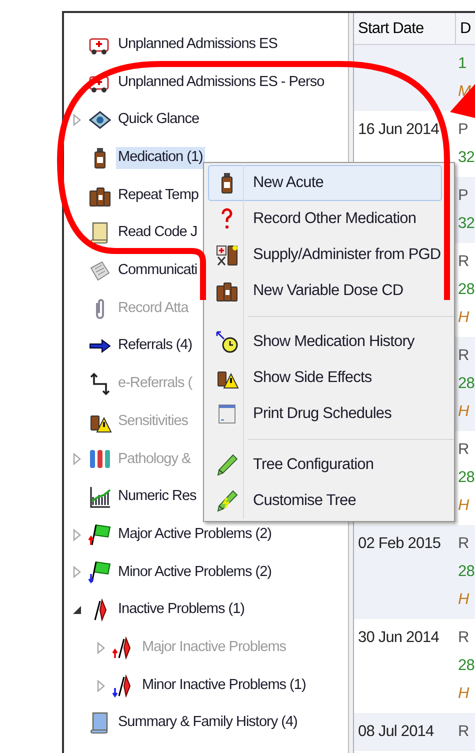  Describe the element at coordinates (325, 378) in the screenshot. I see `menu-item: Show Side Effects` at that location.